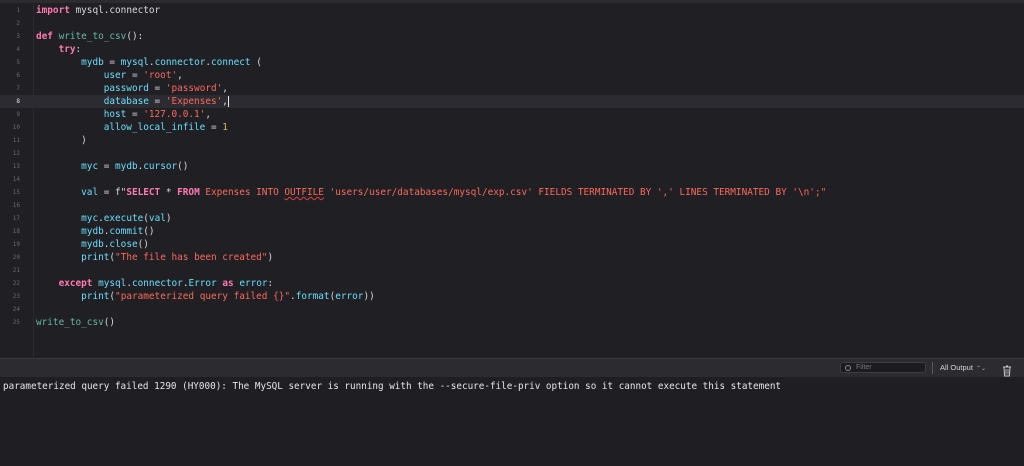 The image size is (1024, 466). Describe the element at coordinates (115, 10) in the screenshot. I see `code-token: mysql.connector` at that location.